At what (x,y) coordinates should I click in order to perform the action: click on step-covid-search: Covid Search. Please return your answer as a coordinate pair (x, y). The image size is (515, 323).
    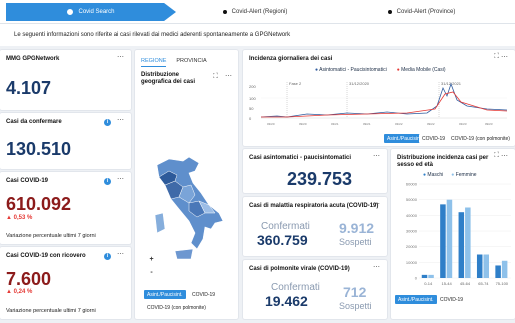
    Looking at the image, I should click on (91, 12).